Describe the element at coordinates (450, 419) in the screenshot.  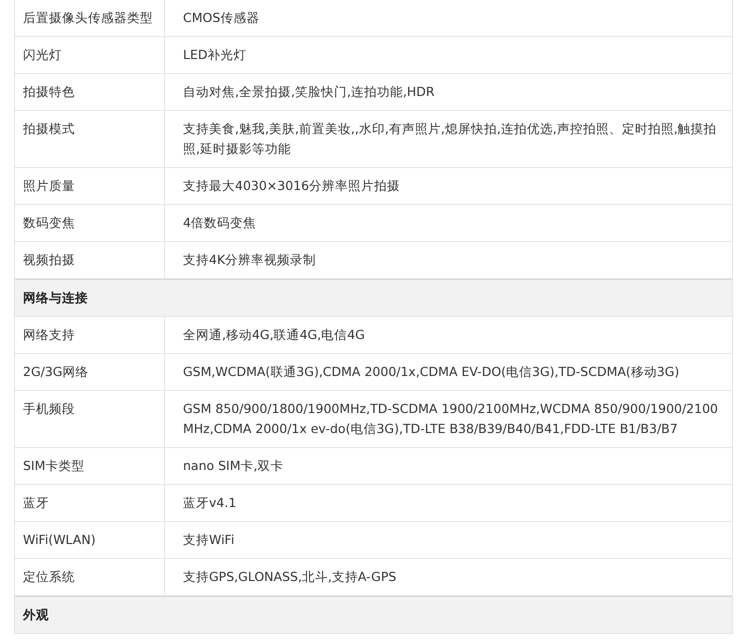
I see `spec-value: GSM 850/900/1800/1900MHz,TD-SCDMA 1900/2100MHz,WCDMA 850/900/1900/2100MHz,CDMA 2000/1x ev-do(电信3G),TD-LTE B38/B39/B40/B41,FDD-LTE B1/B3/B7` at that location.